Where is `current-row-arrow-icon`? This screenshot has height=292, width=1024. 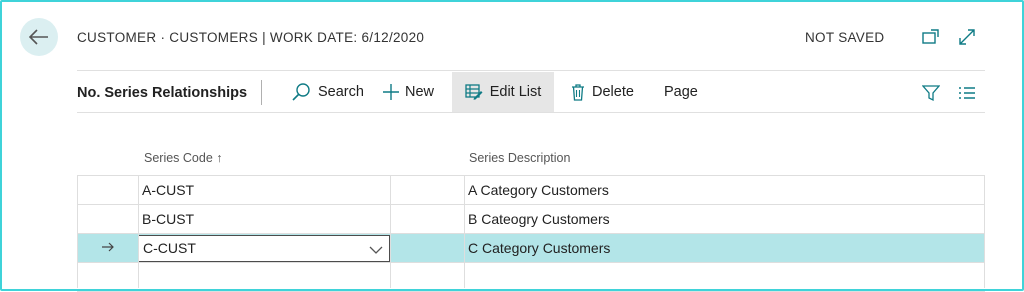 current-row-arrow-icon is located at coordinates (108, 249).